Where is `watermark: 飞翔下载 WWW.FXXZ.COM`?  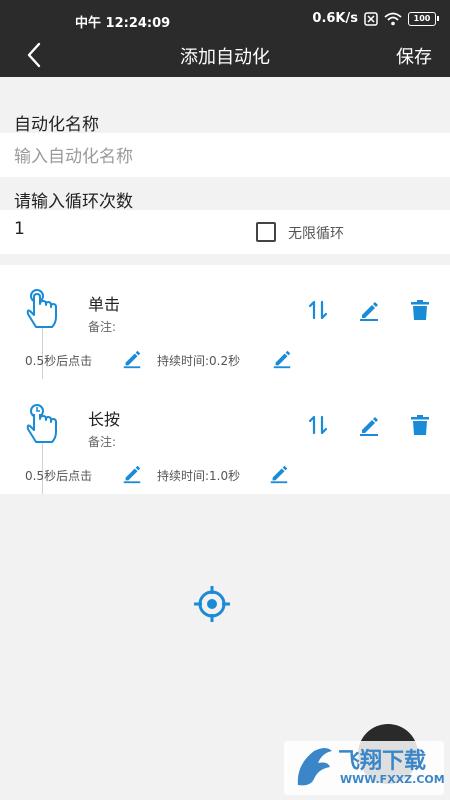
watermark: 飞翔下载 WWW.FXXZ.COM is located at coordinates (364, 768).